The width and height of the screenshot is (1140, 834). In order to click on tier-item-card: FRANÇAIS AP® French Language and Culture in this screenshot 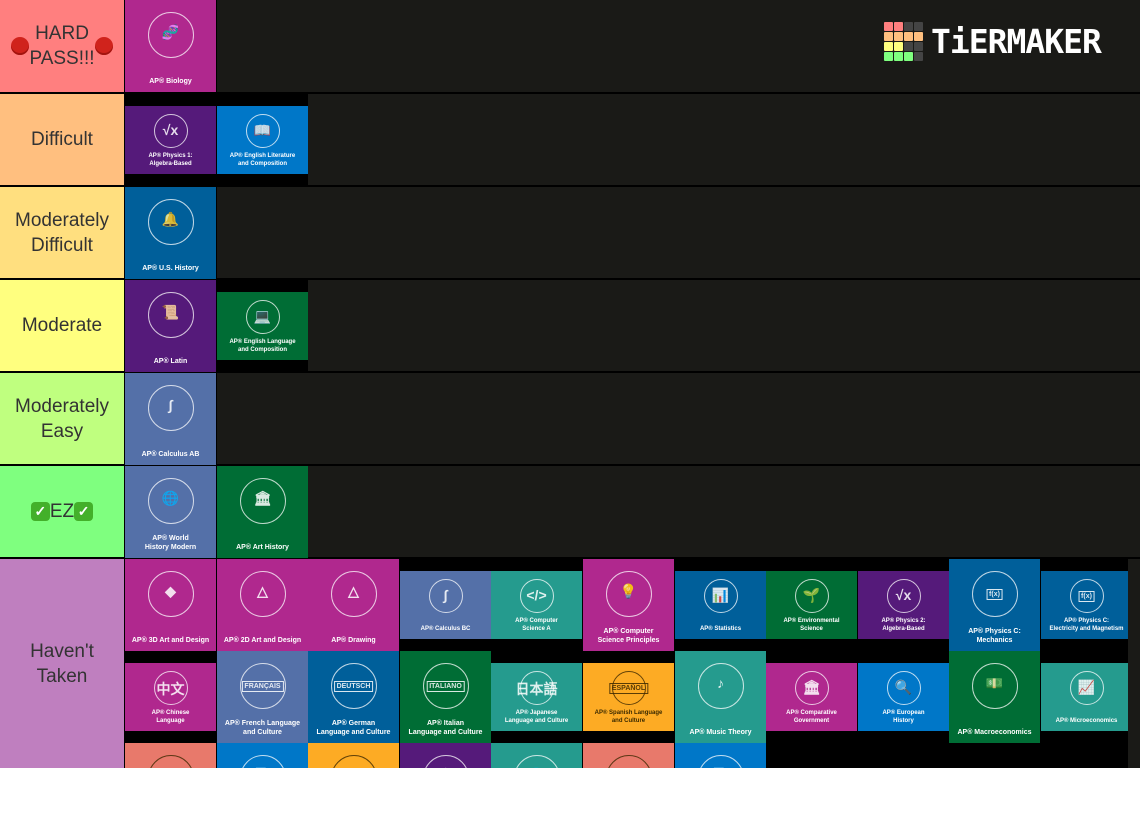, I will do `click(262, 697)`.